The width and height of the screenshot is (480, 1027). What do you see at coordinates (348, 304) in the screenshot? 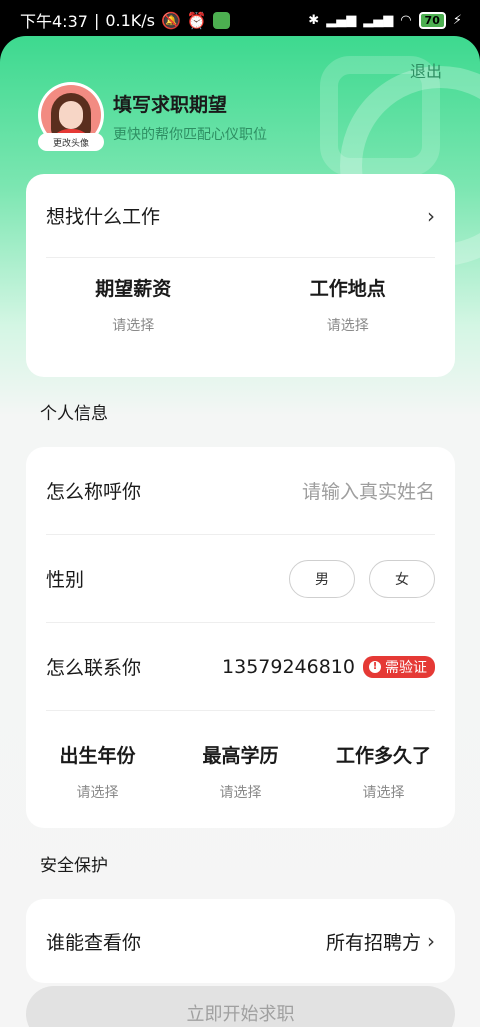
I see `location-selector: 工作地点 请选择` at bounding box center [348, 304].